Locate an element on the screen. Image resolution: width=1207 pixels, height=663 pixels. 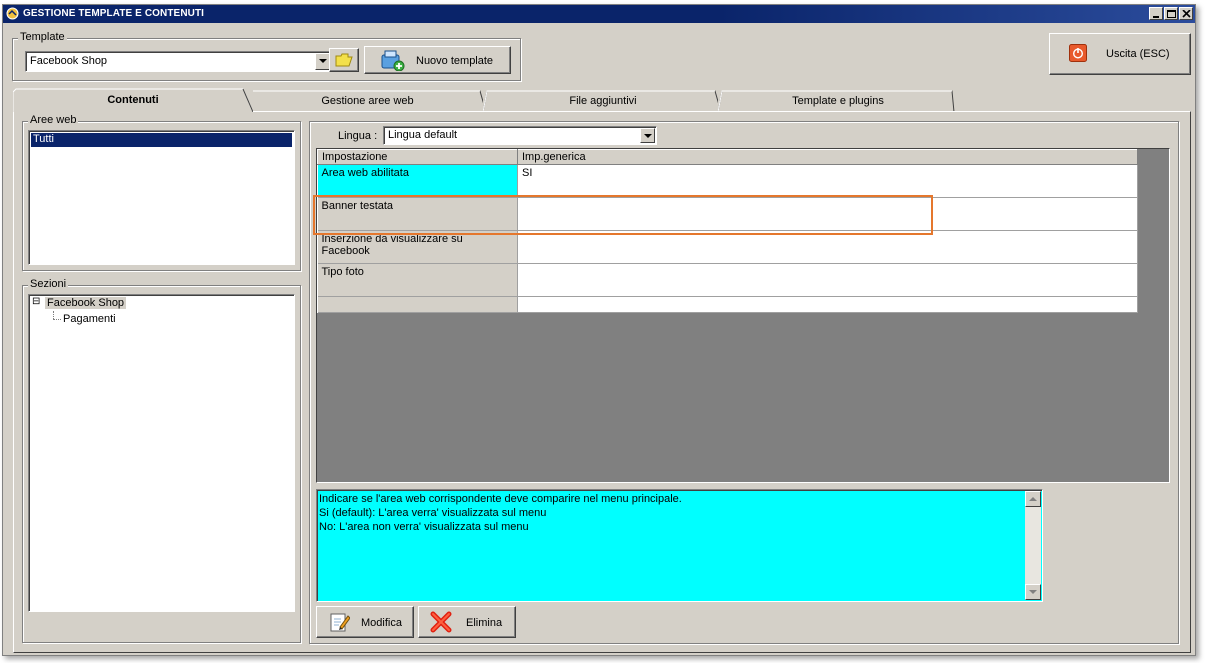
window-title: GESTIONE TEMPLATE E CONTENUTI is located at coordinates (114, 13).